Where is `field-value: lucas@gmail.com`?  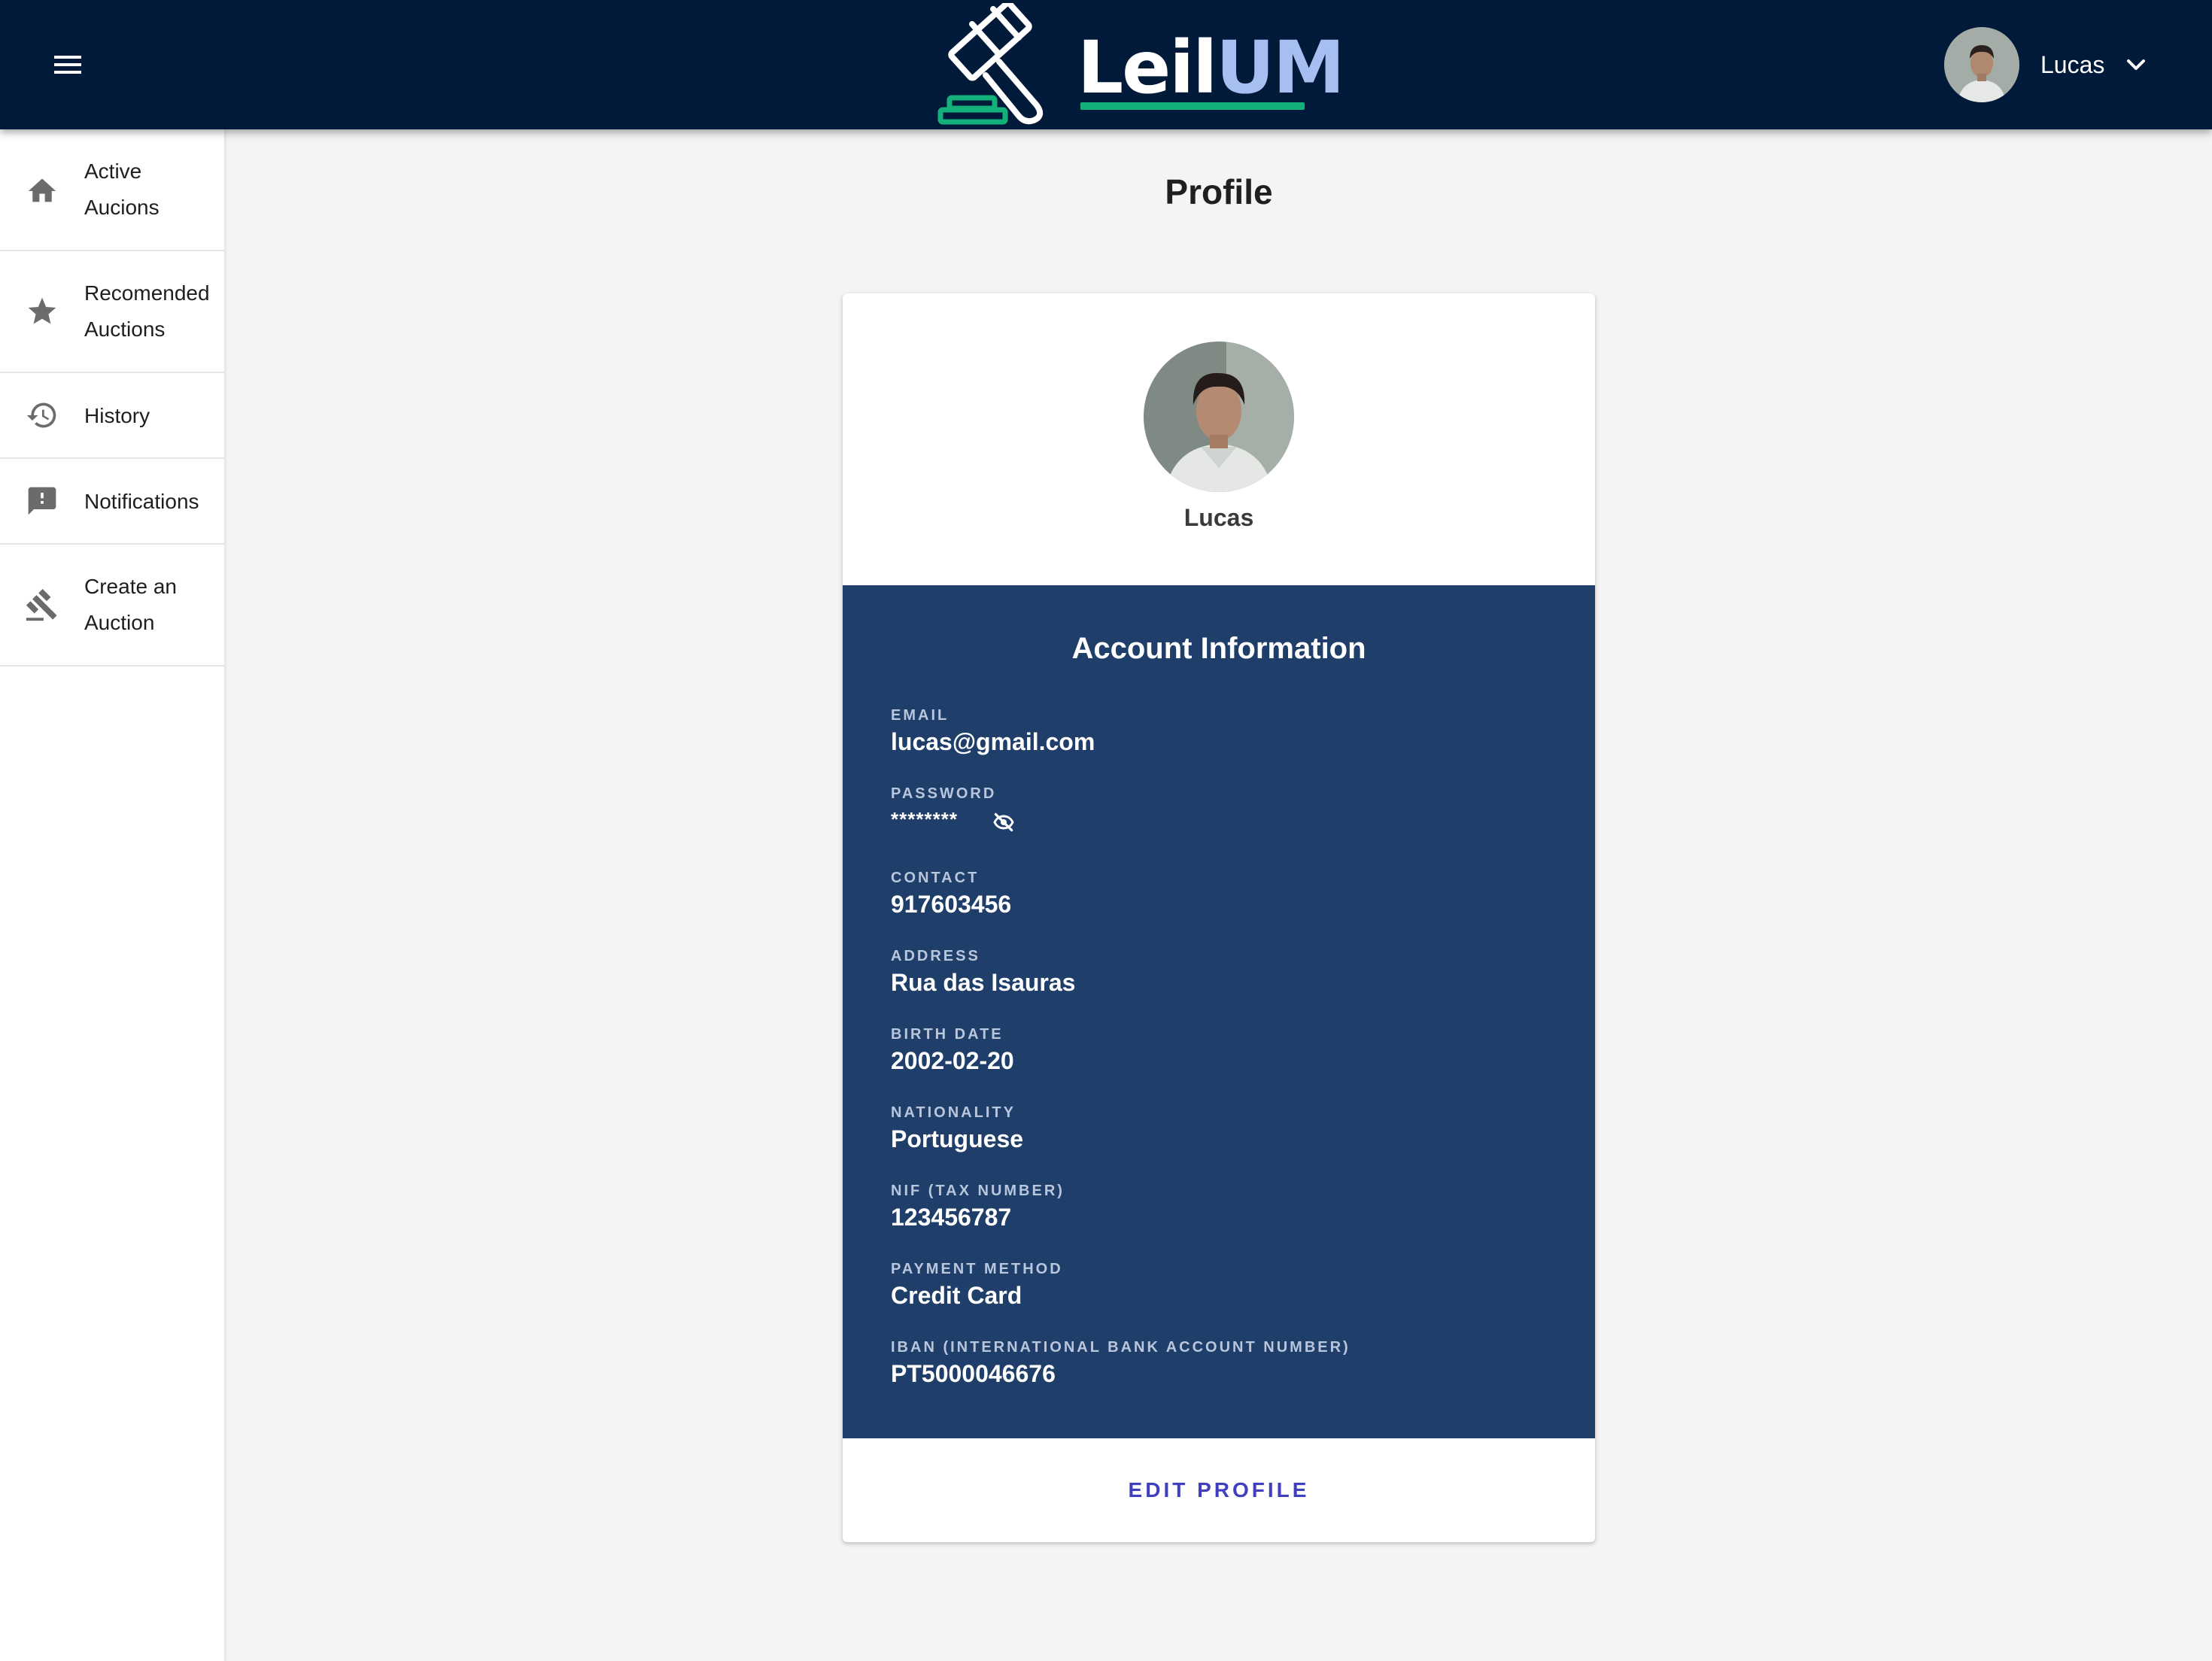 field-value: lucas@gmail.com is located at coordinates (993, 741).